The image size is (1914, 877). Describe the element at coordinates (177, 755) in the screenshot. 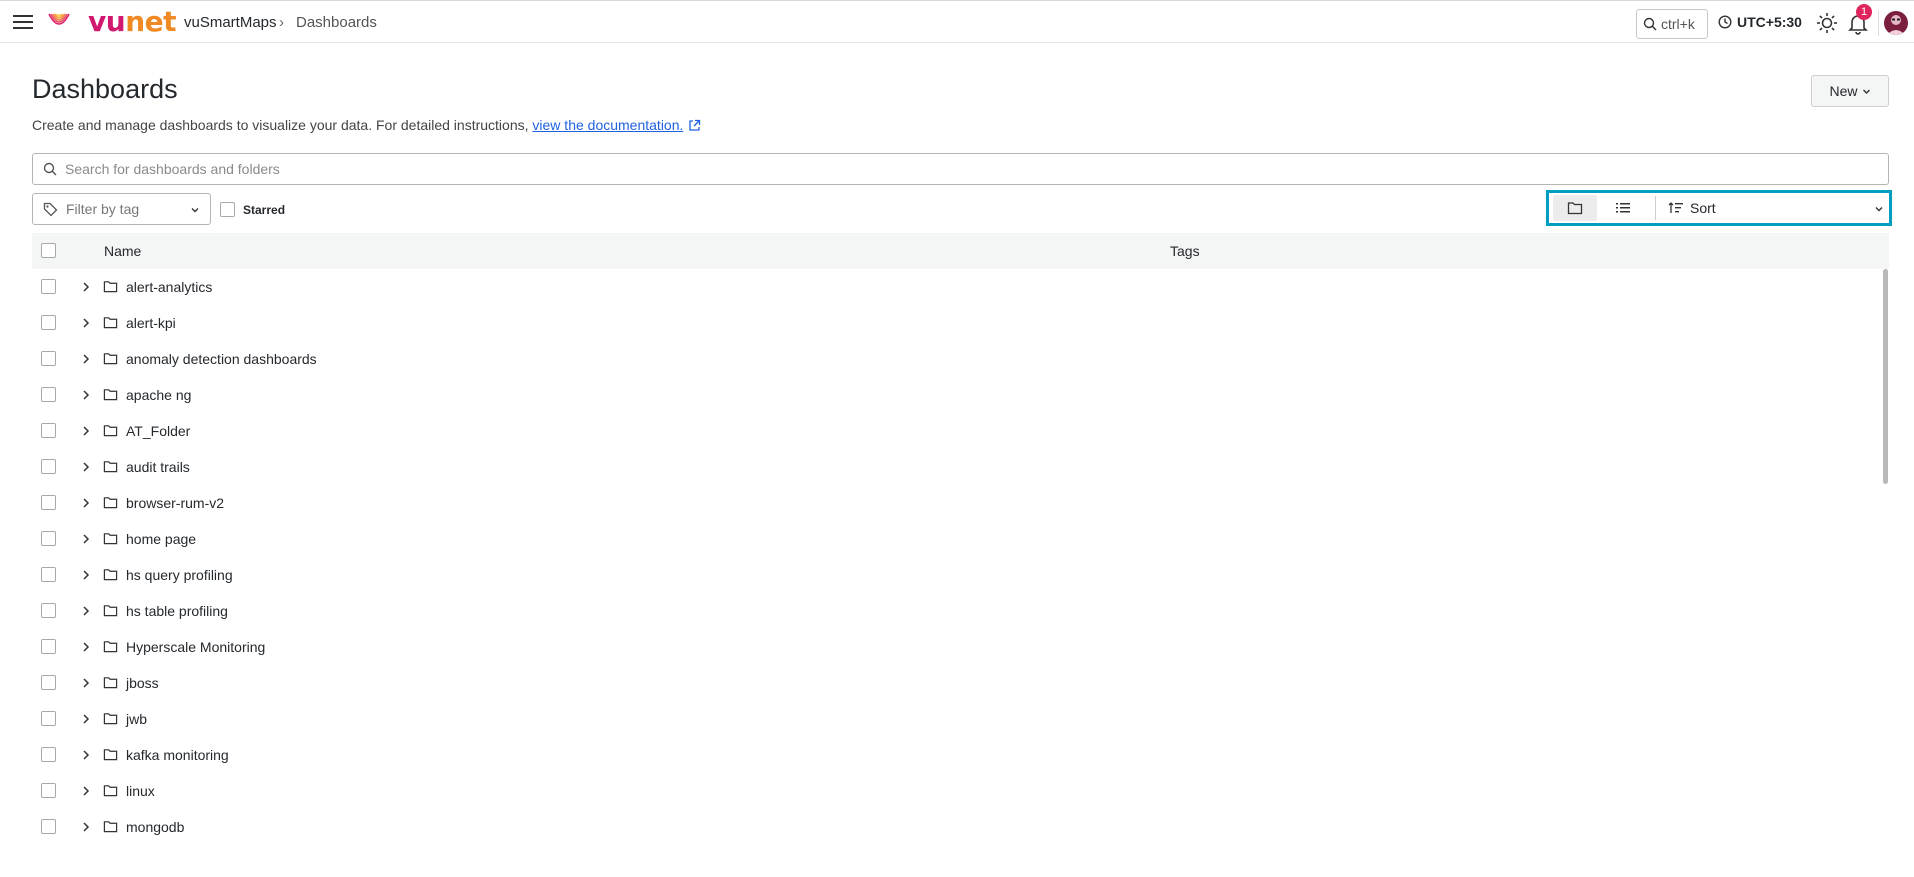

I see `folder-name: kafka monitoring` at that location.